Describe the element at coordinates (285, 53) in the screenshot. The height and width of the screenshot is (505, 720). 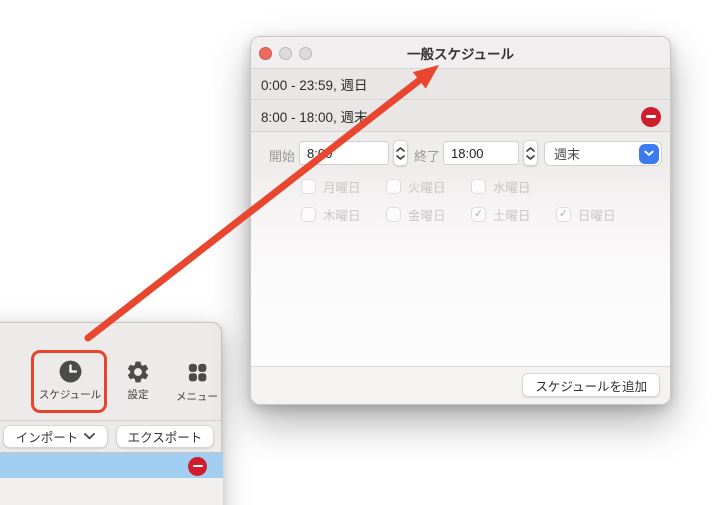
I see `minimize-button` at that location.